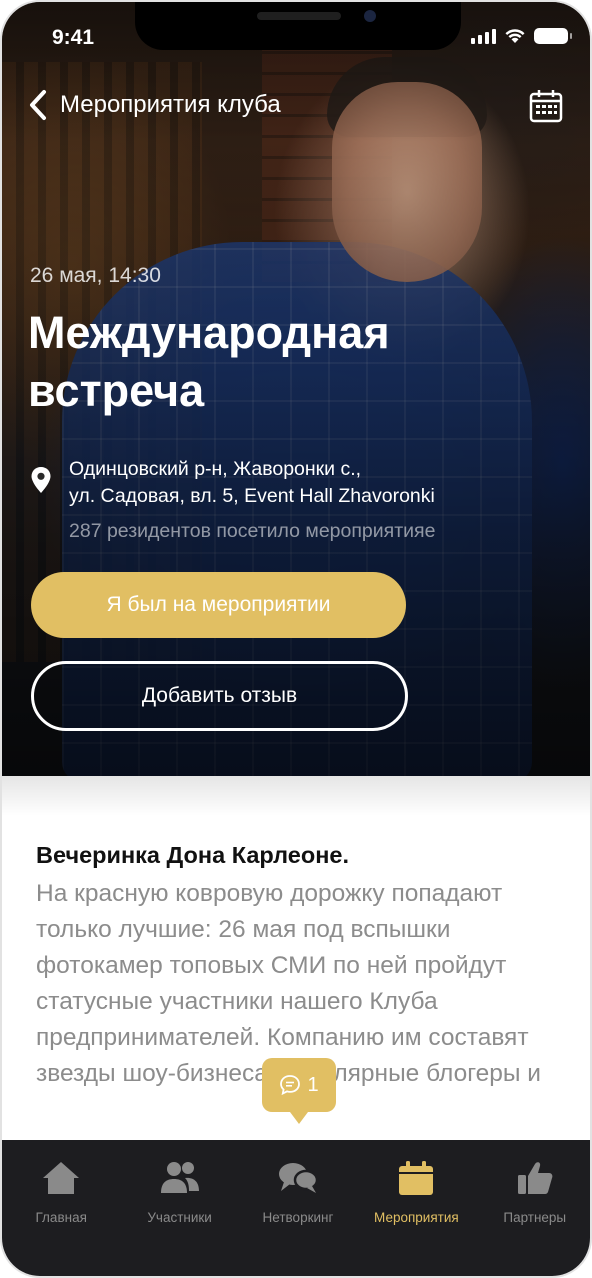 This screenshot has height=1278, width=592. Describe the element at coordinates (170, 104) in the screenshot. I see `back-label: Мероприятия клуба` at that location.